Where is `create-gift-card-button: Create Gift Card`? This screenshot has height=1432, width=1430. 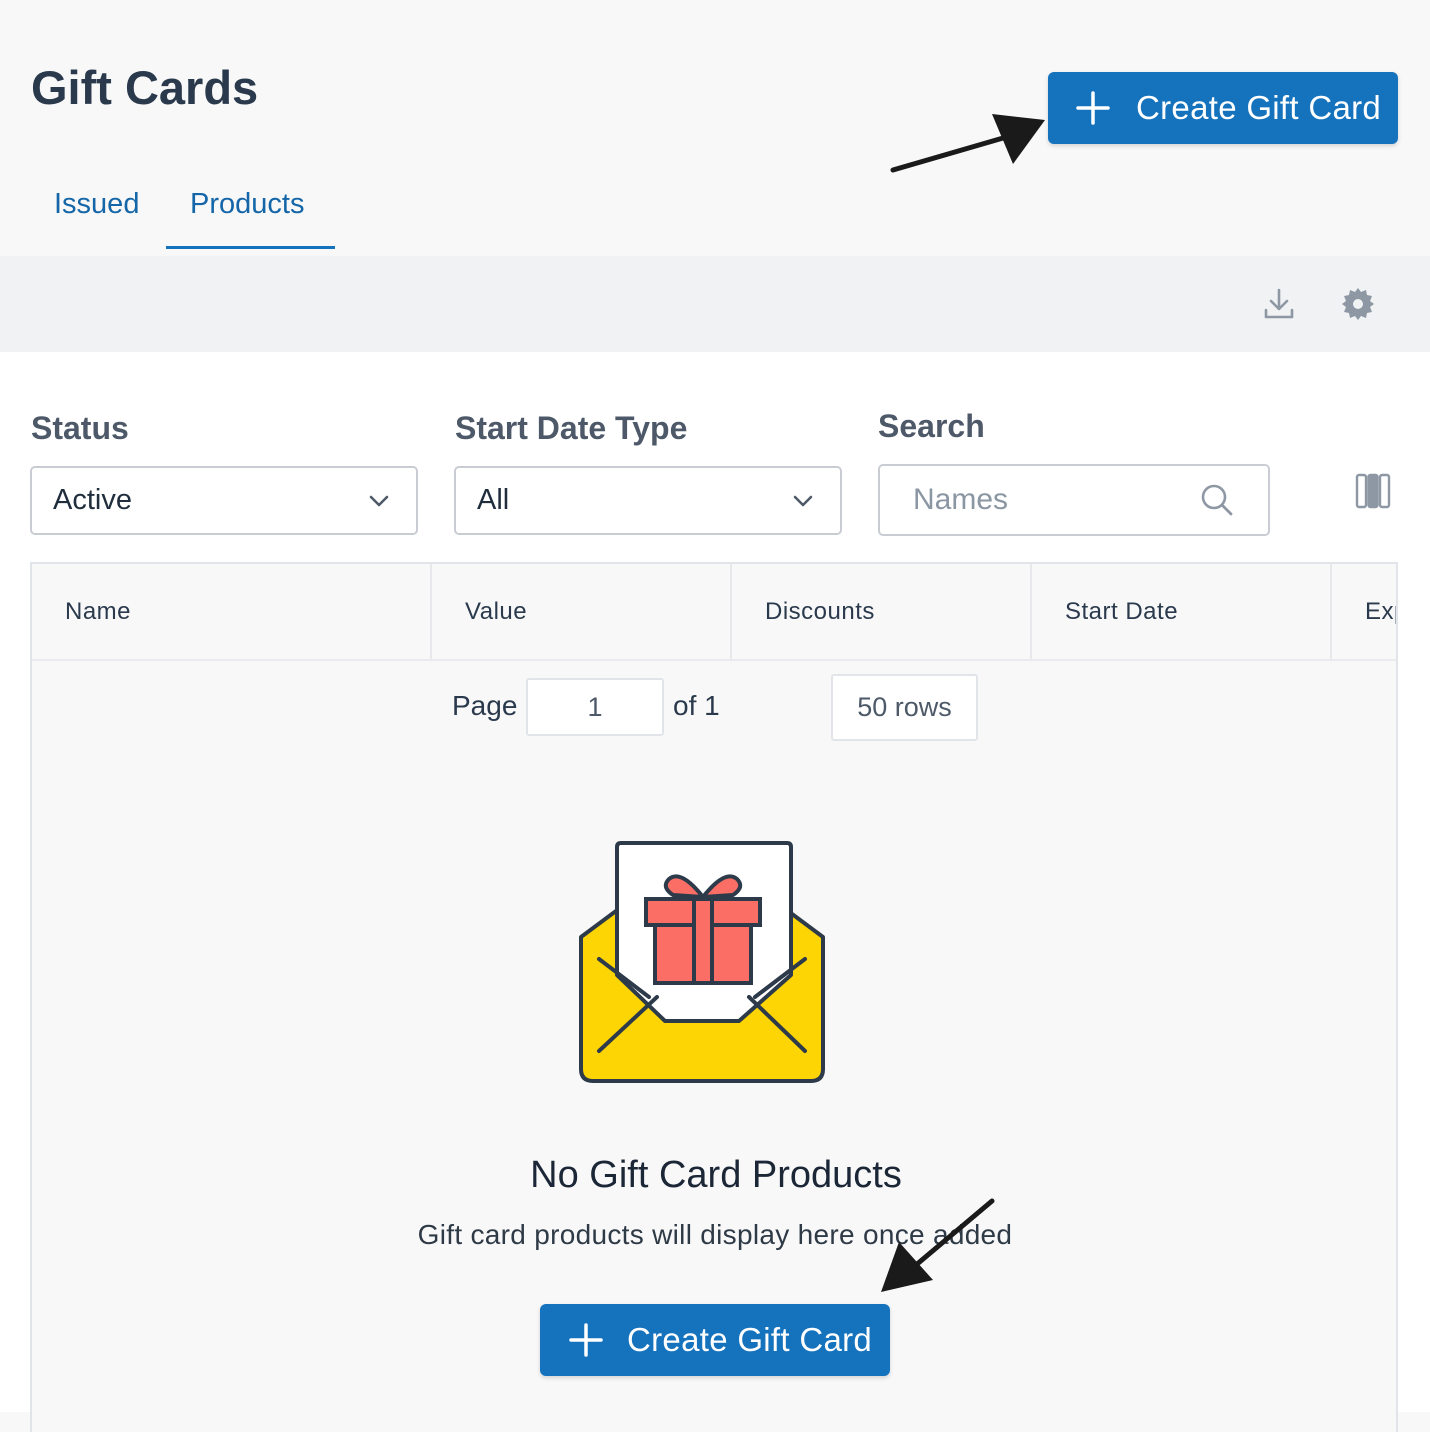 create-gift-card-button: Create Gift Card is located at coordinates (1223, 108).